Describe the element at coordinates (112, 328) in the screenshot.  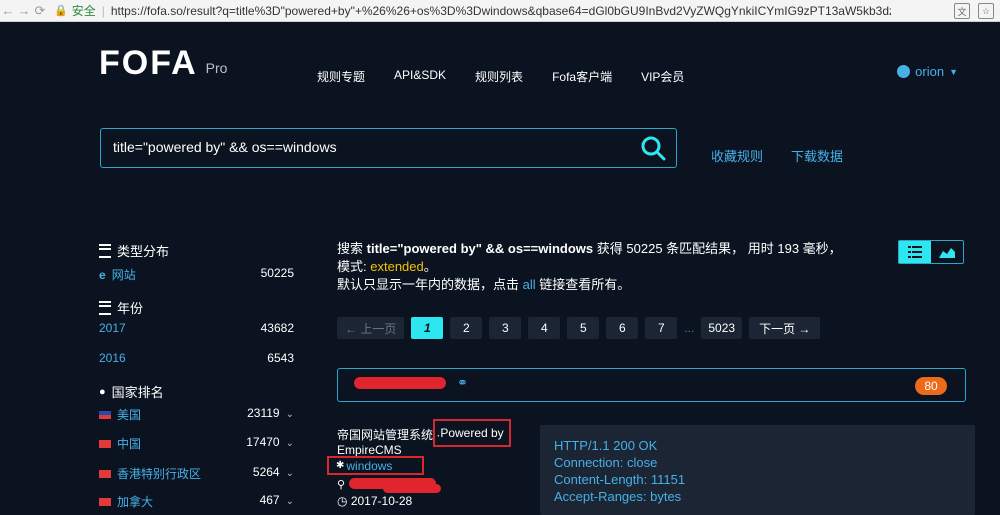
I see `year-name: 2017` at that location.